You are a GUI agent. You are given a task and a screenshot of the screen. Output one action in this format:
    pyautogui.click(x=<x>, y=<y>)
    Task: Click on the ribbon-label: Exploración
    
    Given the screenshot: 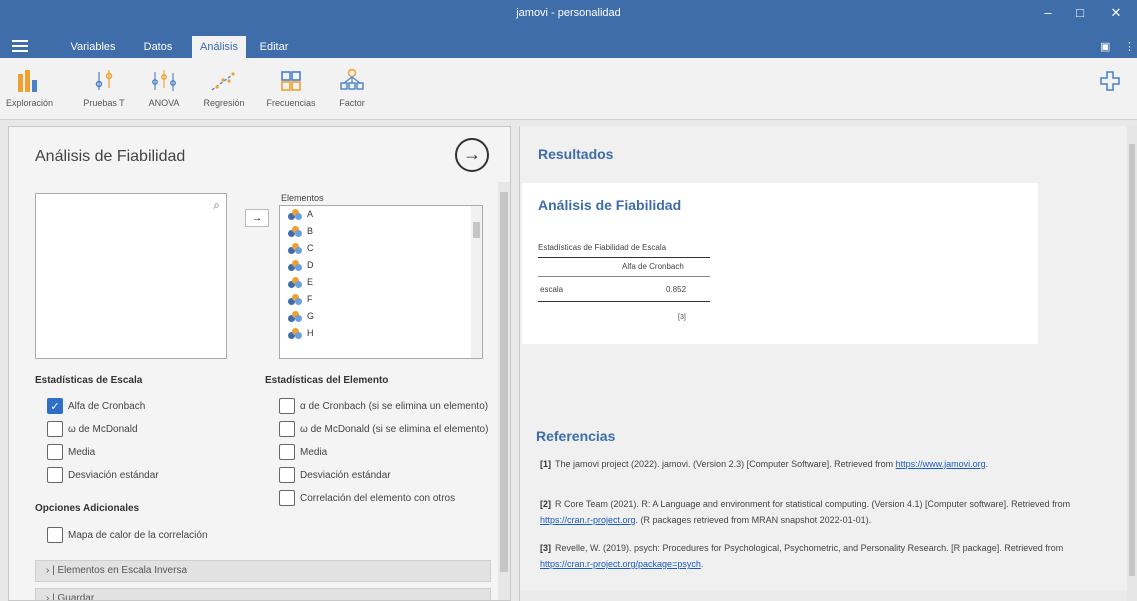 What is the action you would take?
    pyautogui.click(x=30, y=103)
    